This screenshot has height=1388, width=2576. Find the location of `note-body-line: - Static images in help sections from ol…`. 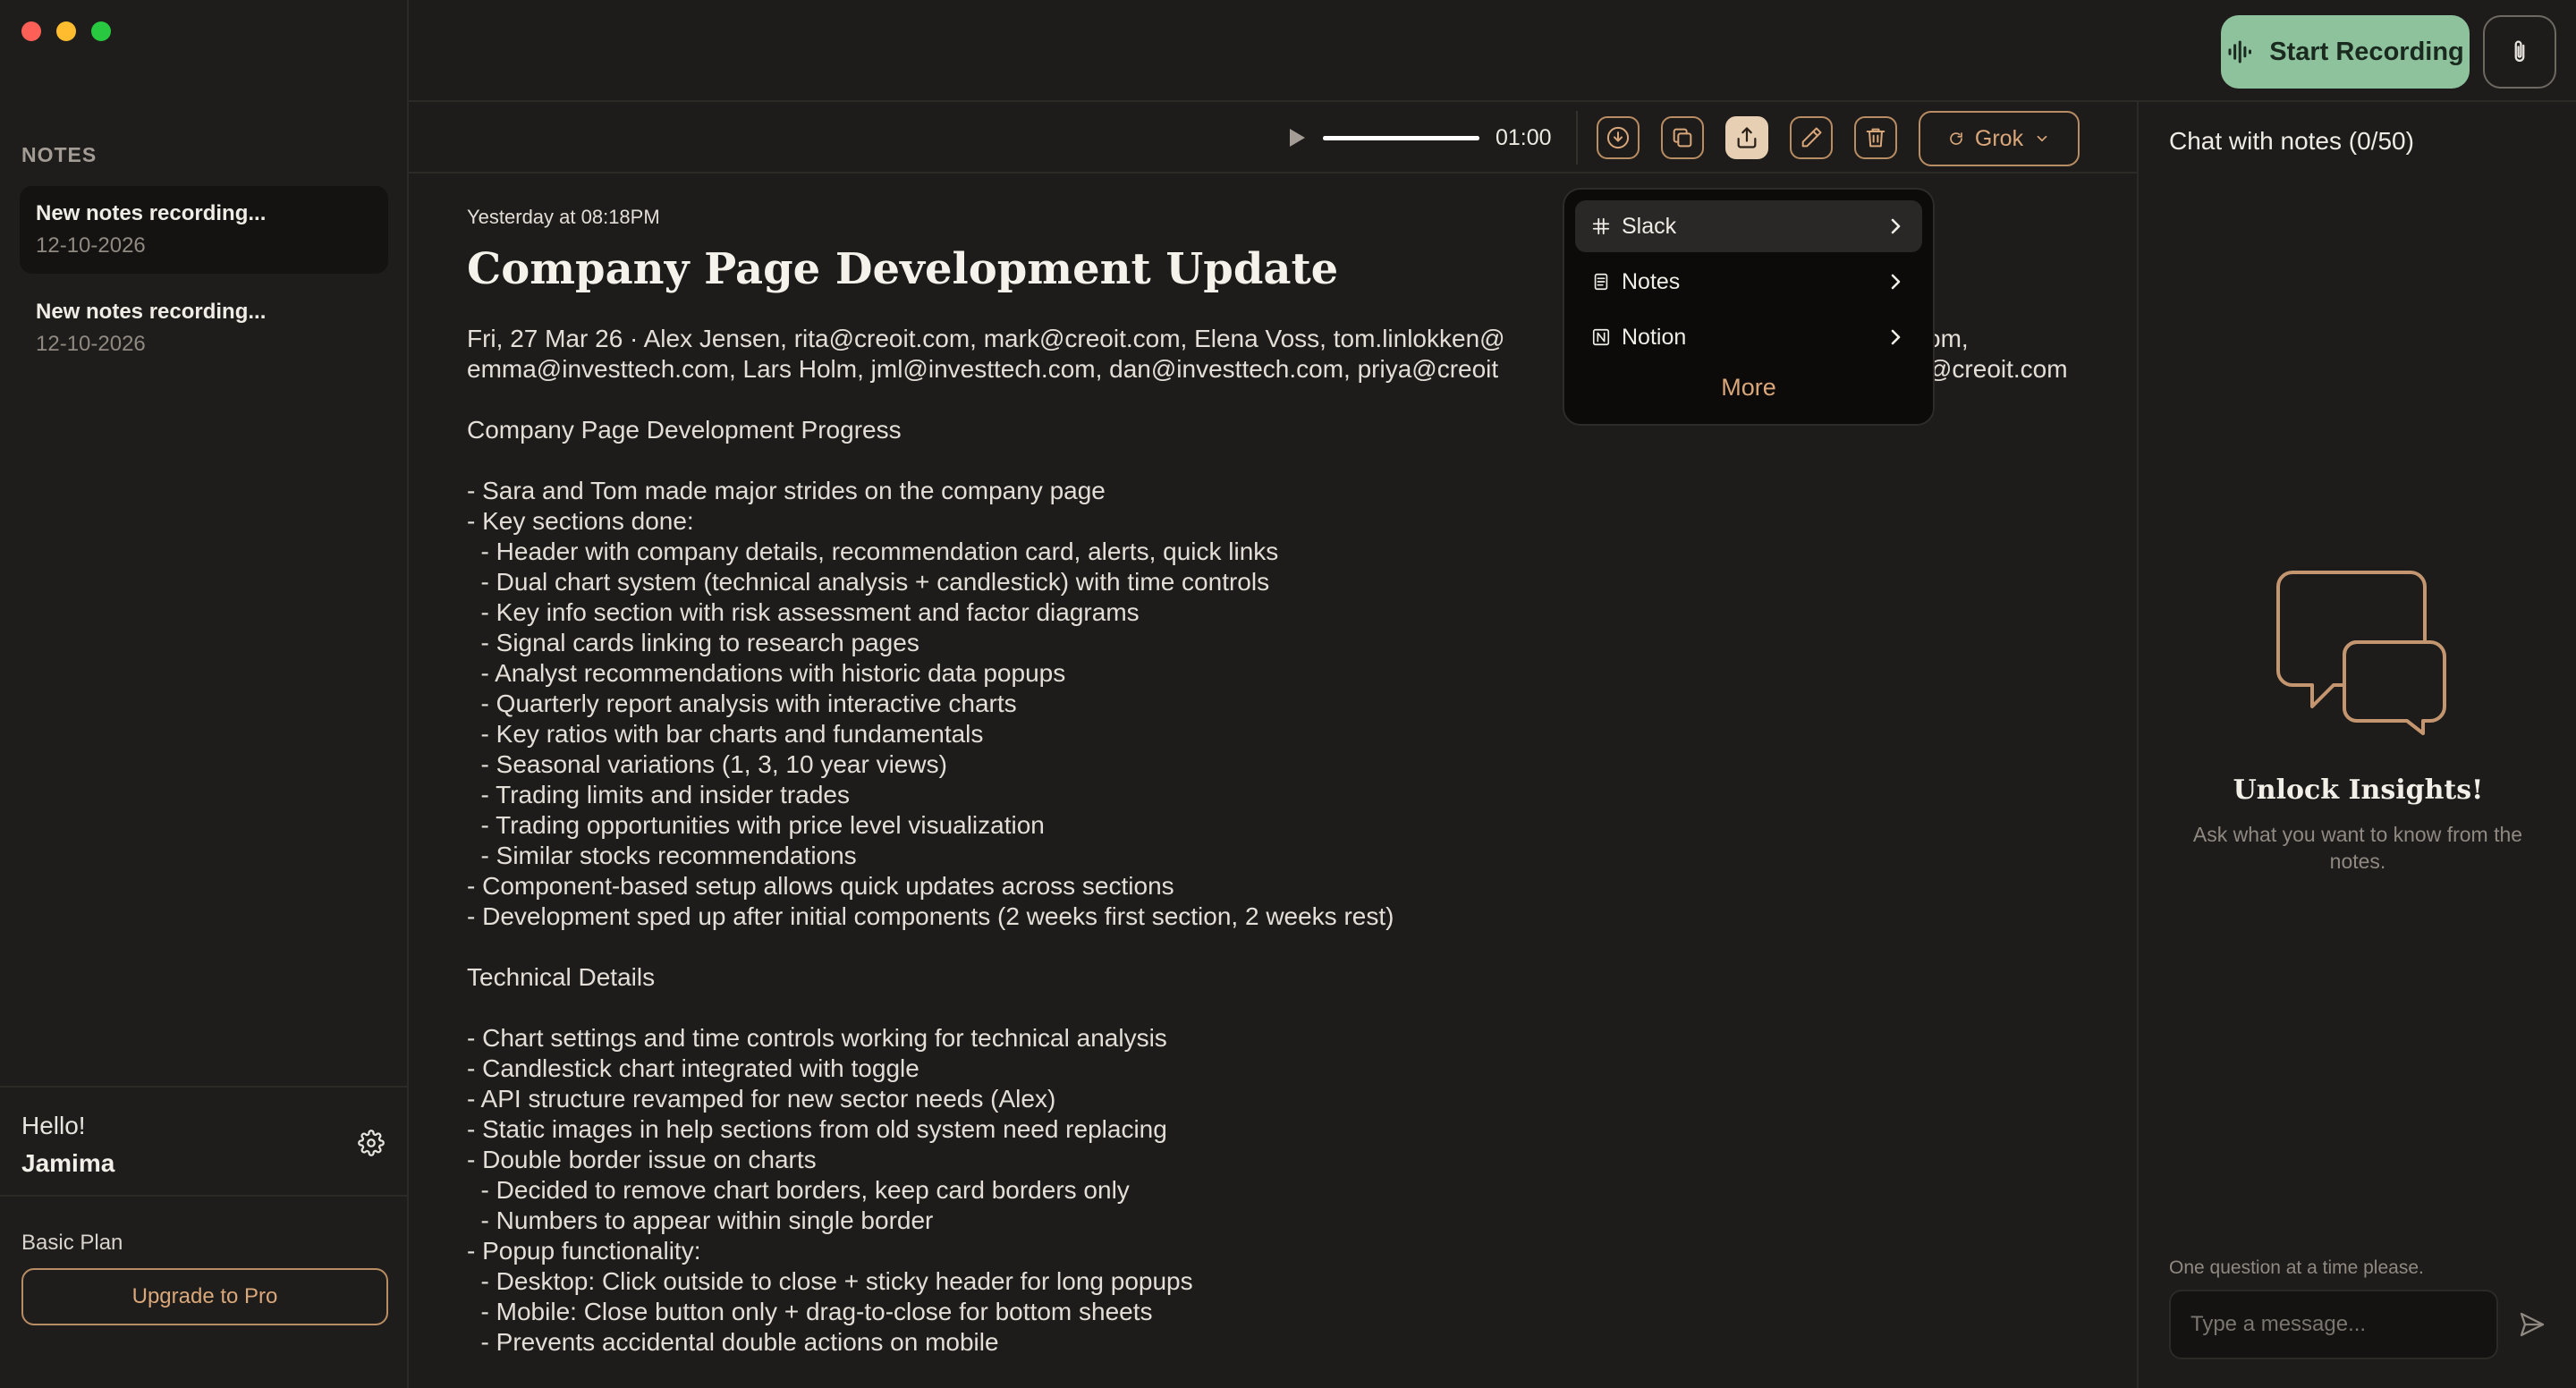

note-body-line: - Static images in help sections from ol… is located at coordinates (817, 1129).